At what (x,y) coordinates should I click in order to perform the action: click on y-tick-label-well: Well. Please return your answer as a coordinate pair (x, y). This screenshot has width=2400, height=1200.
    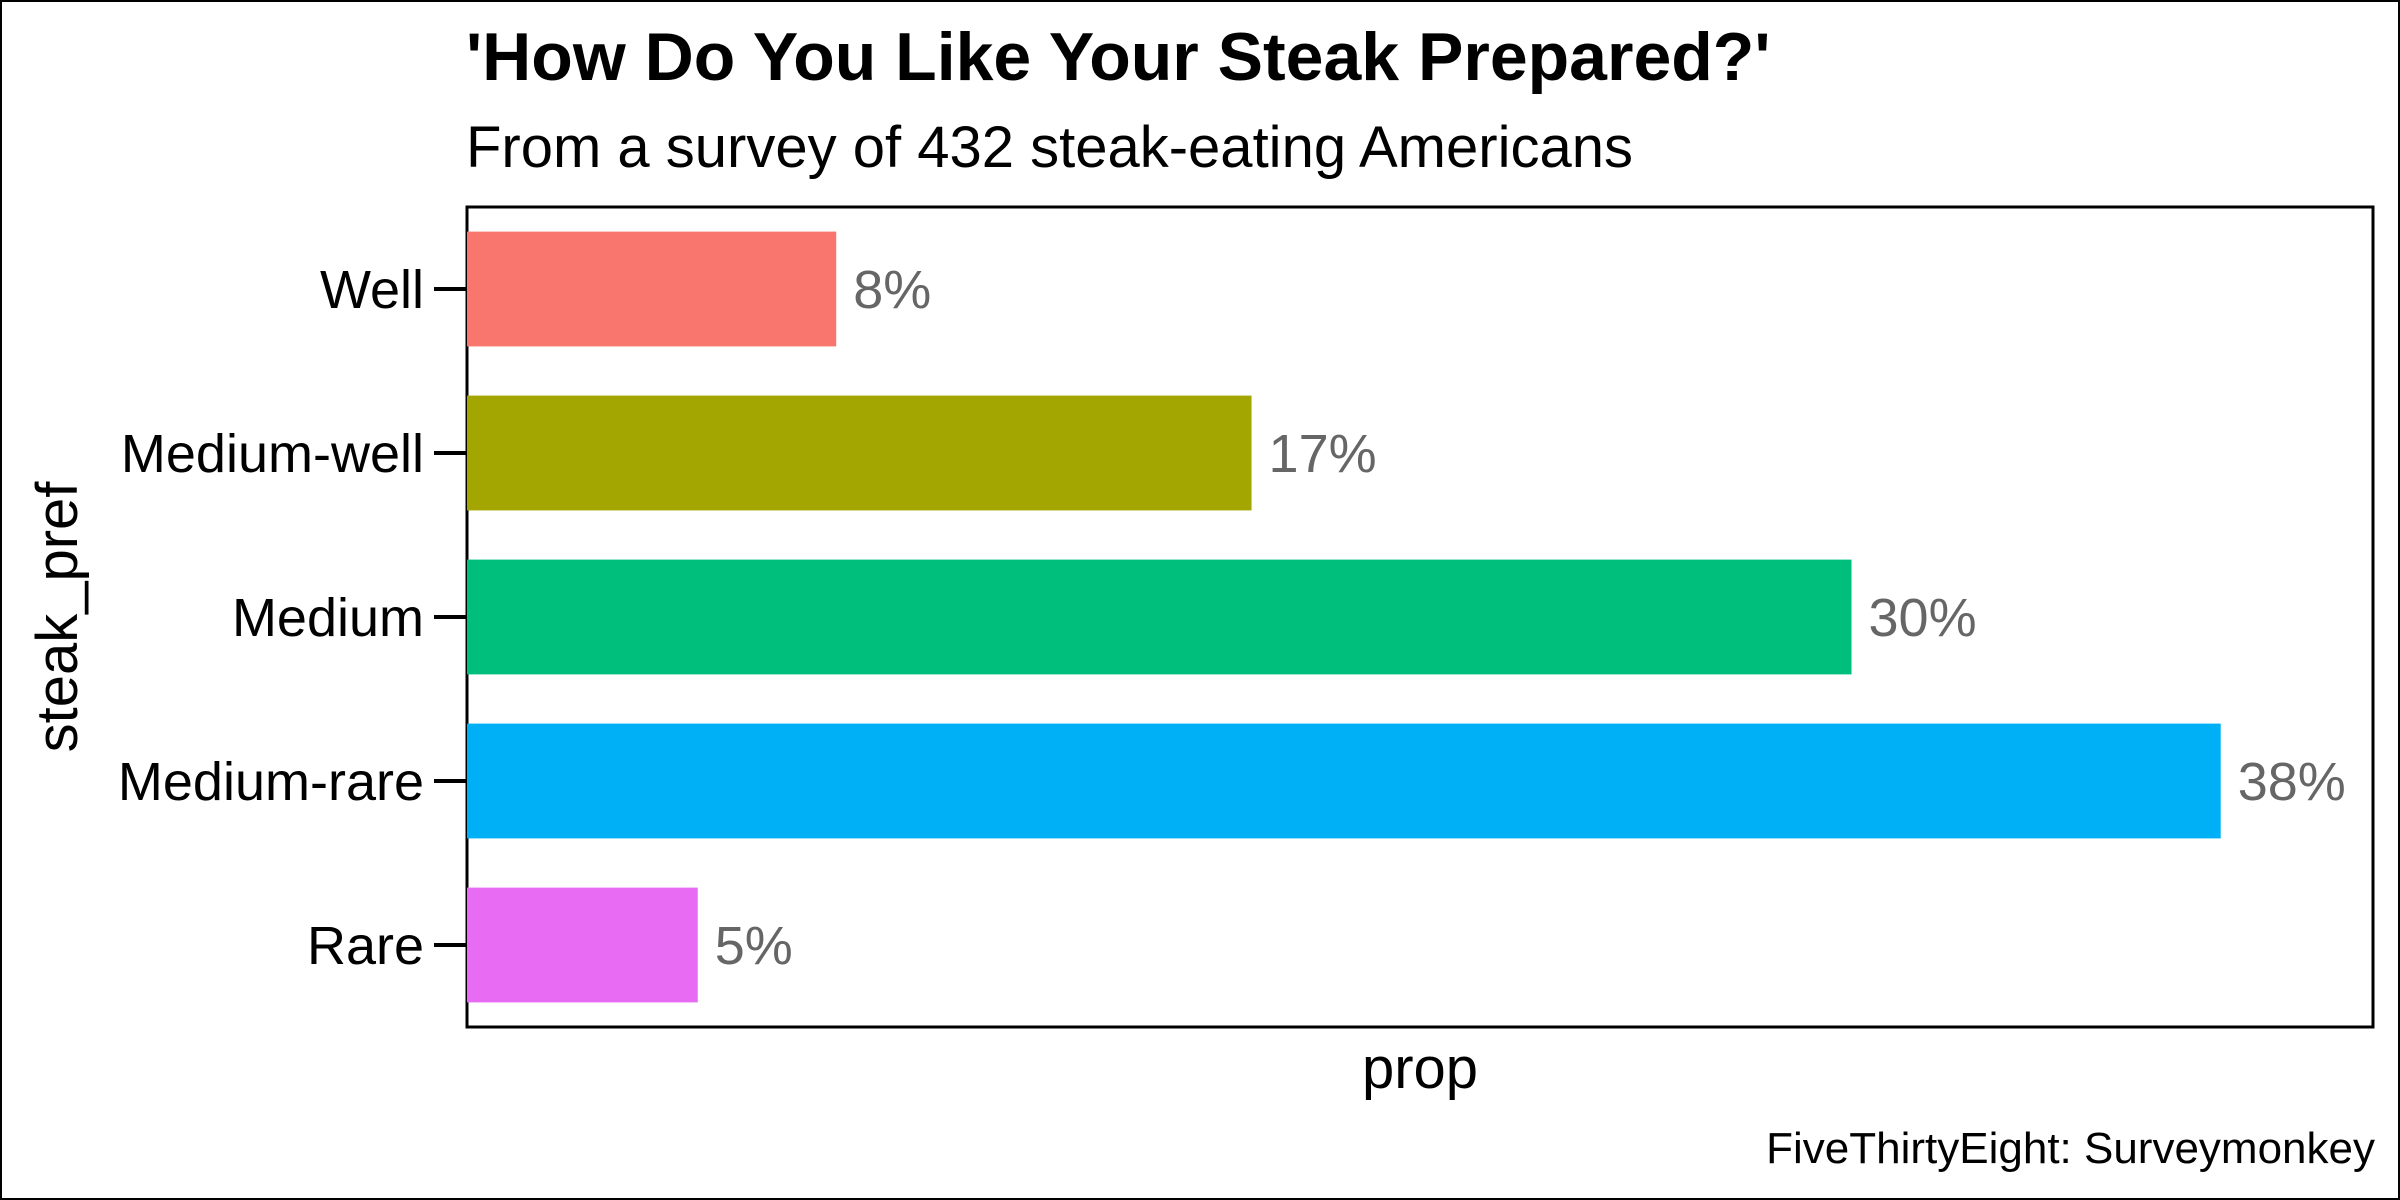
    Looking at the image, I should click on (372, 290).